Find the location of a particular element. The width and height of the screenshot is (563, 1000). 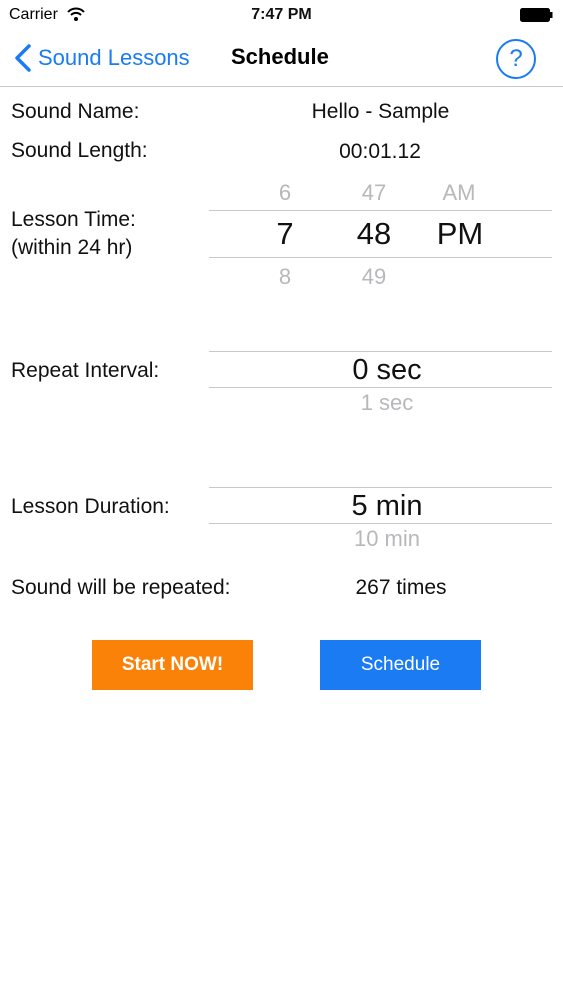

sound-name-label: Sound Name: is located at coordinates (75, 111).